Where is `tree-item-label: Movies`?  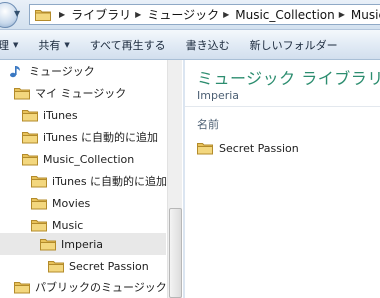 tree-item-label: Movies is located at coordinates (71, 203).